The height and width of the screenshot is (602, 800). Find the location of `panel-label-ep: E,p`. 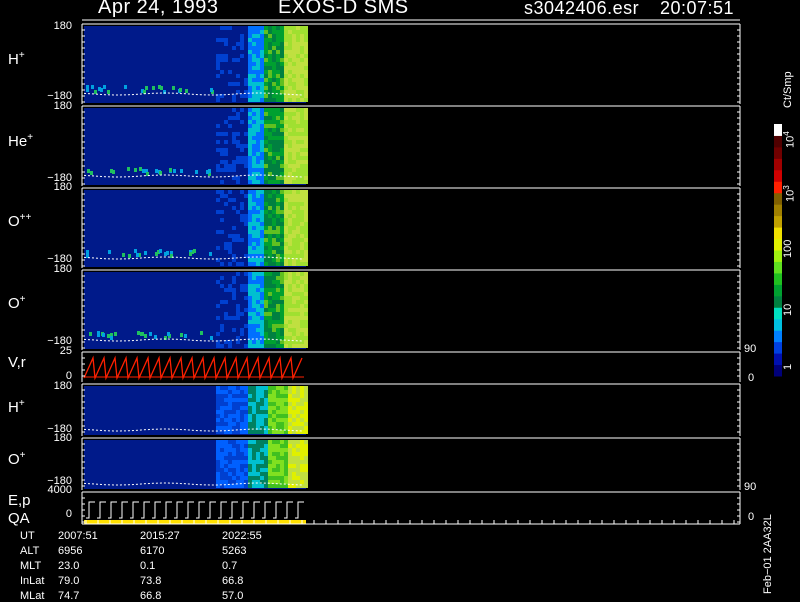

panel-label-ep: E,p is located at coordinates (19, 500).